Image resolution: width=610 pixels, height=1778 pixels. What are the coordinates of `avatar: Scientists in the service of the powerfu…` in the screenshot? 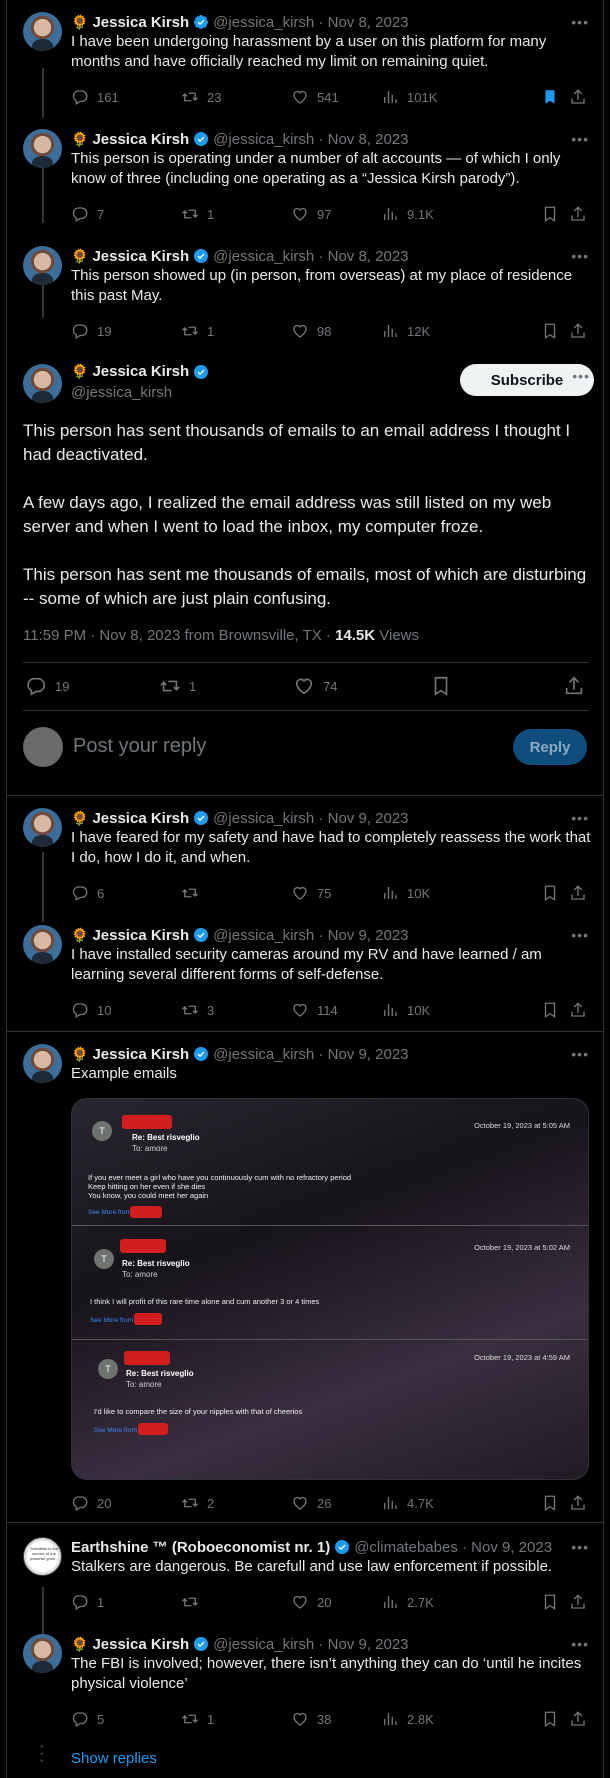 It's located at (42, 1556).